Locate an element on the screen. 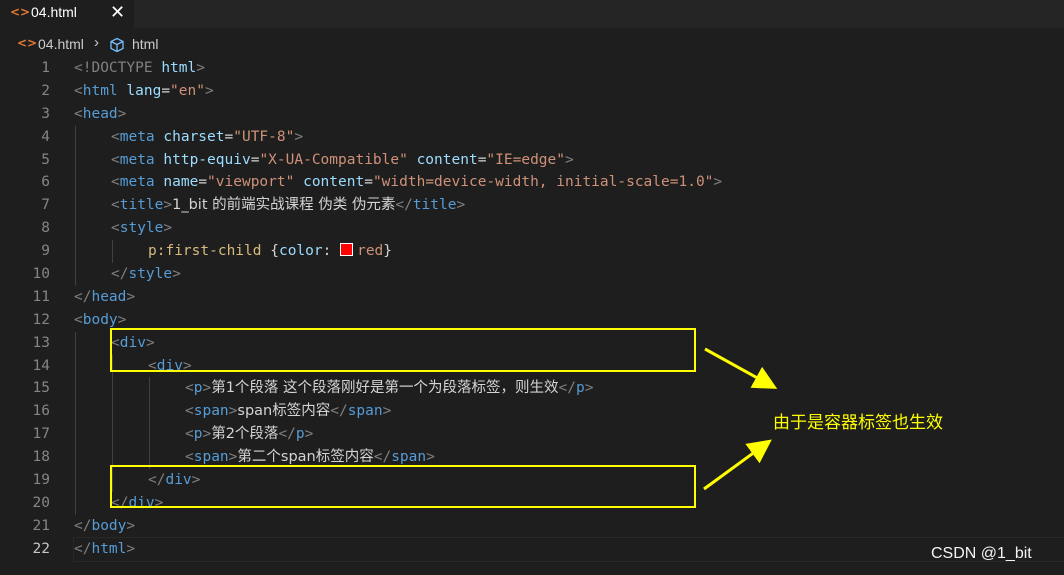 This screenshot has width=1064, height=575. arrow-bottom is located at coordinates (737, 465).